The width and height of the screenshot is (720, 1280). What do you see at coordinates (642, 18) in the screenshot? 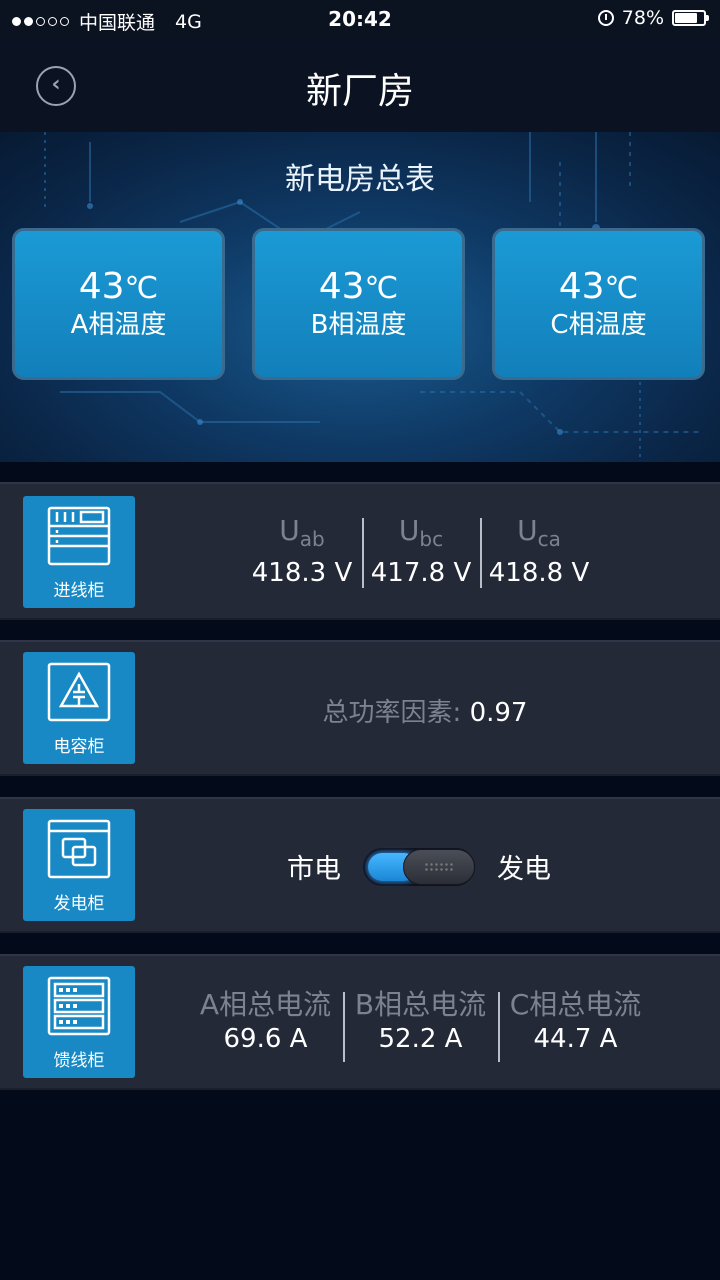
I see `battery-percent: 78%` at bounding box center [642, 18].